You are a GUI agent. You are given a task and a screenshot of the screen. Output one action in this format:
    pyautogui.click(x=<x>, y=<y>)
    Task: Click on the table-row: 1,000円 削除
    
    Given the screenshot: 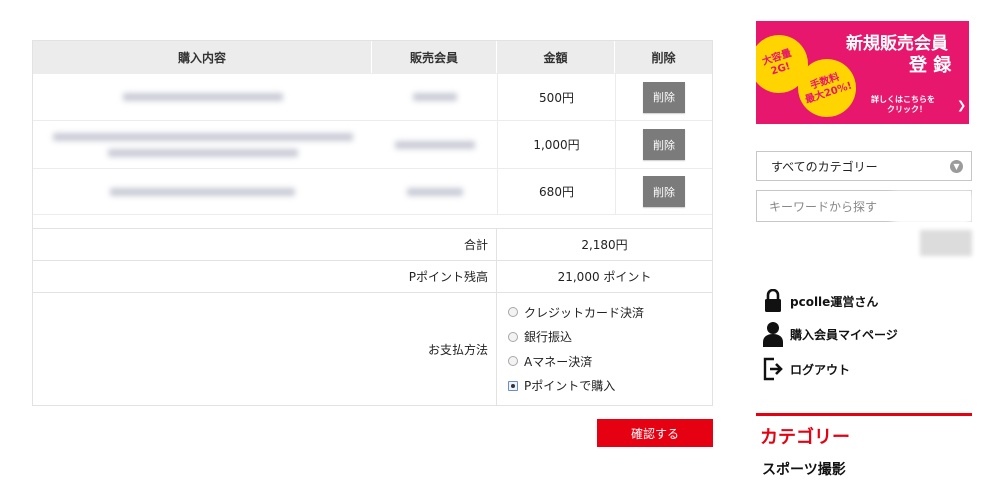 What is the action you would take?
    pyautogui.click(x=372, y=144)
    